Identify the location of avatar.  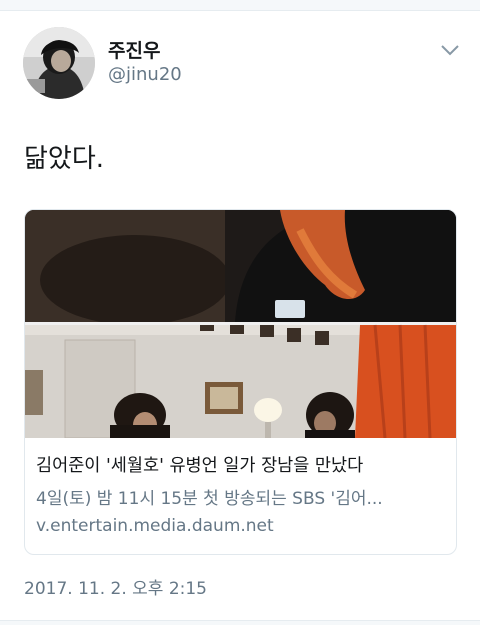
(59, 63).